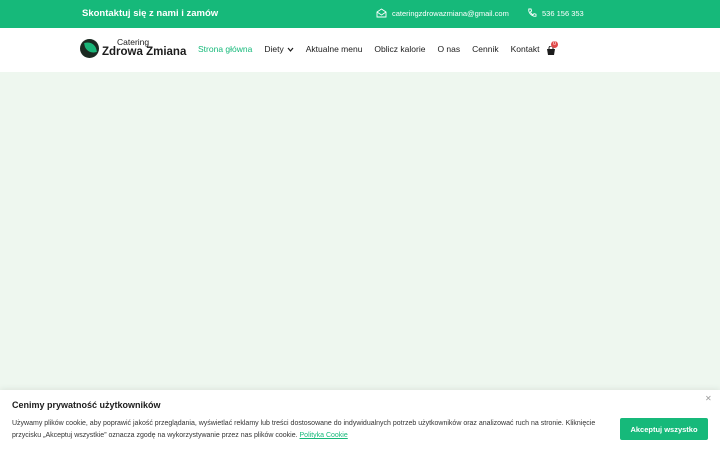  Describe the element at coordinates (664, 429) in the screenshot. I see `accept-all-button: Akceptuj wszystko` at that location.